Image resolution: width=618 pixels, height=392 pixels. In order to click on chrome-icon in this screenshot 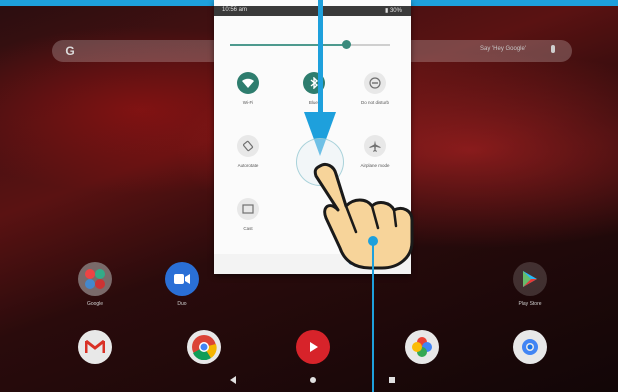, I will do `click(204, 347)`.